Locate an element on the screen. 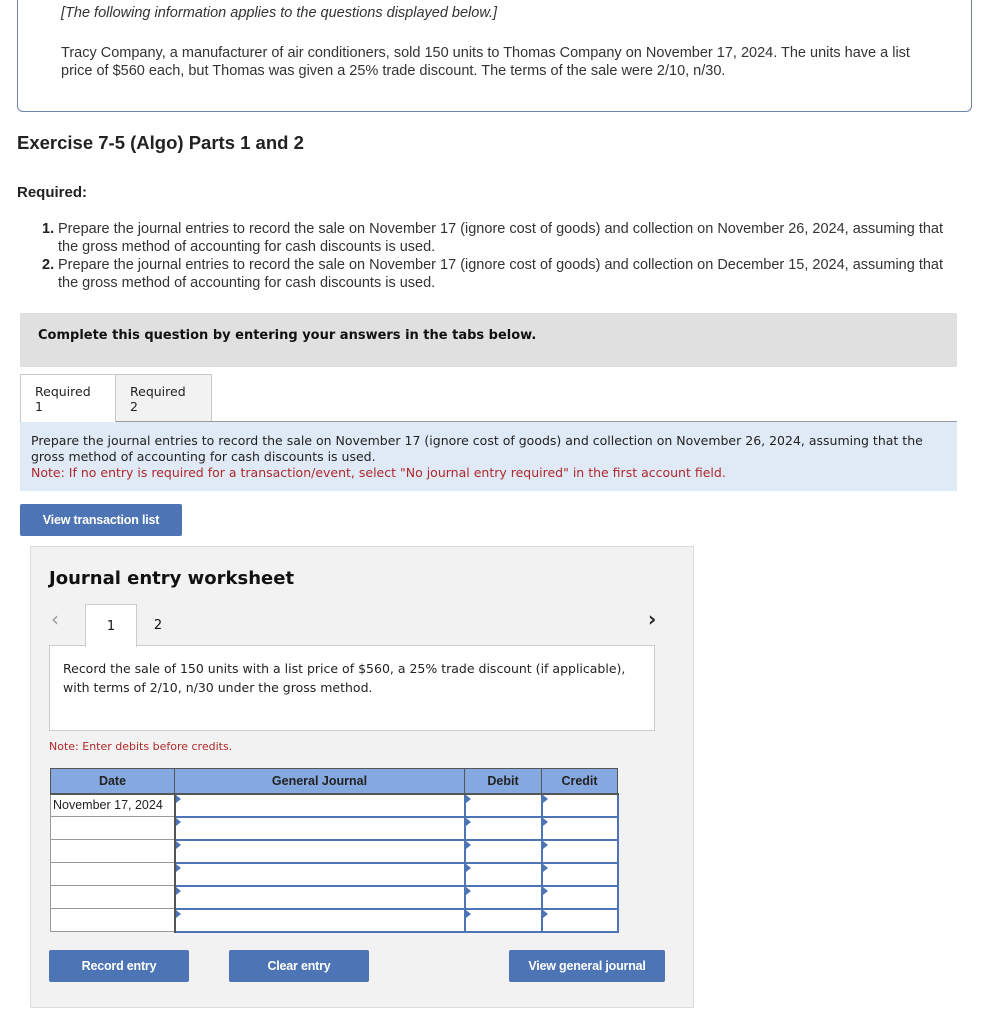  required-tabs: Required 1 Required 2 is located at coordinates (116, 398).